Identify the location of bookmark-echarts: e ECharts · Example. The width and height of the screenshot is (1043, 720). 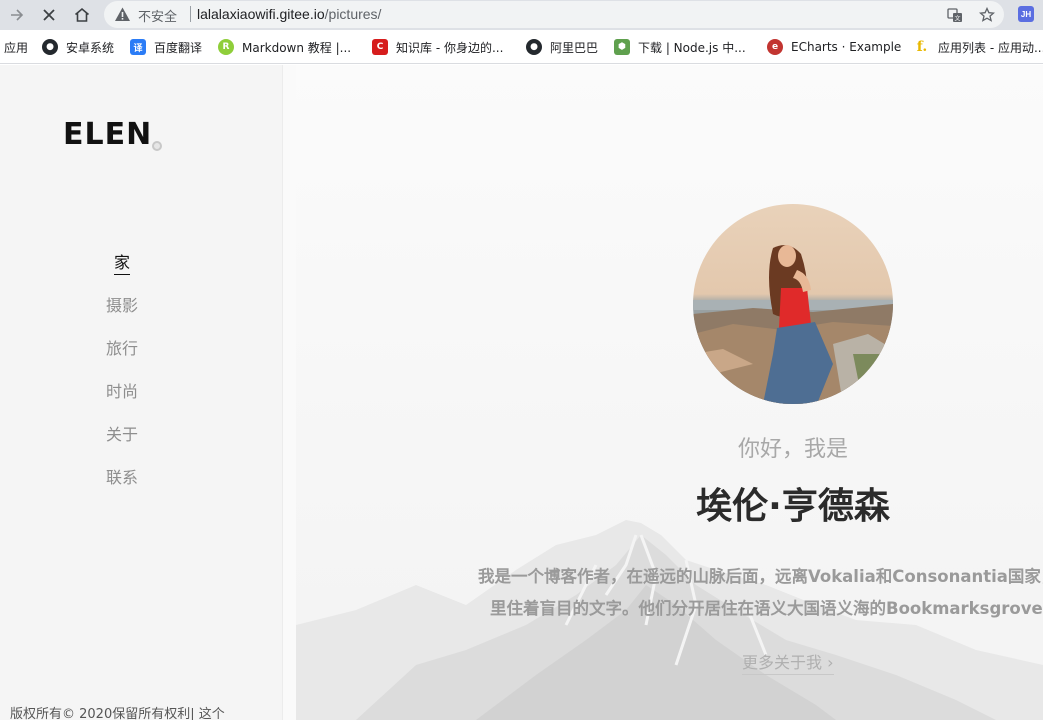
(834, 47).